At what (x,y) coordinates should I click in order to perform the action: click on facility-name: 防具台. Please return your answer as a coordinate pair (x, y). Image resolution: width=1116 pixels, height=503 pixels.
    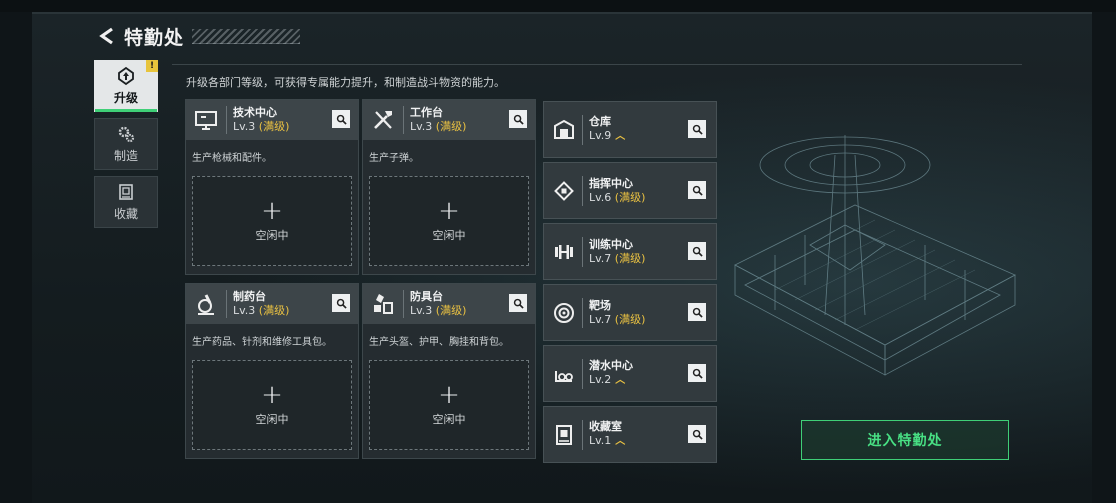
    Looking at the image, I should click on (426, 296).